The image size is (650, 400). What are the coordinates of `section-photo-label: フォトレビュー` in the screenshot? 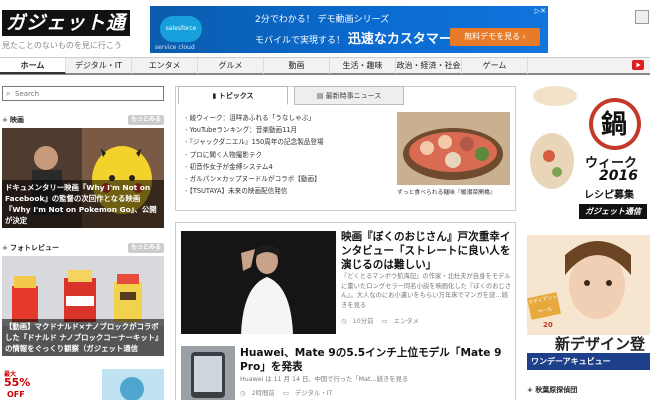 It's located at (34, 248).